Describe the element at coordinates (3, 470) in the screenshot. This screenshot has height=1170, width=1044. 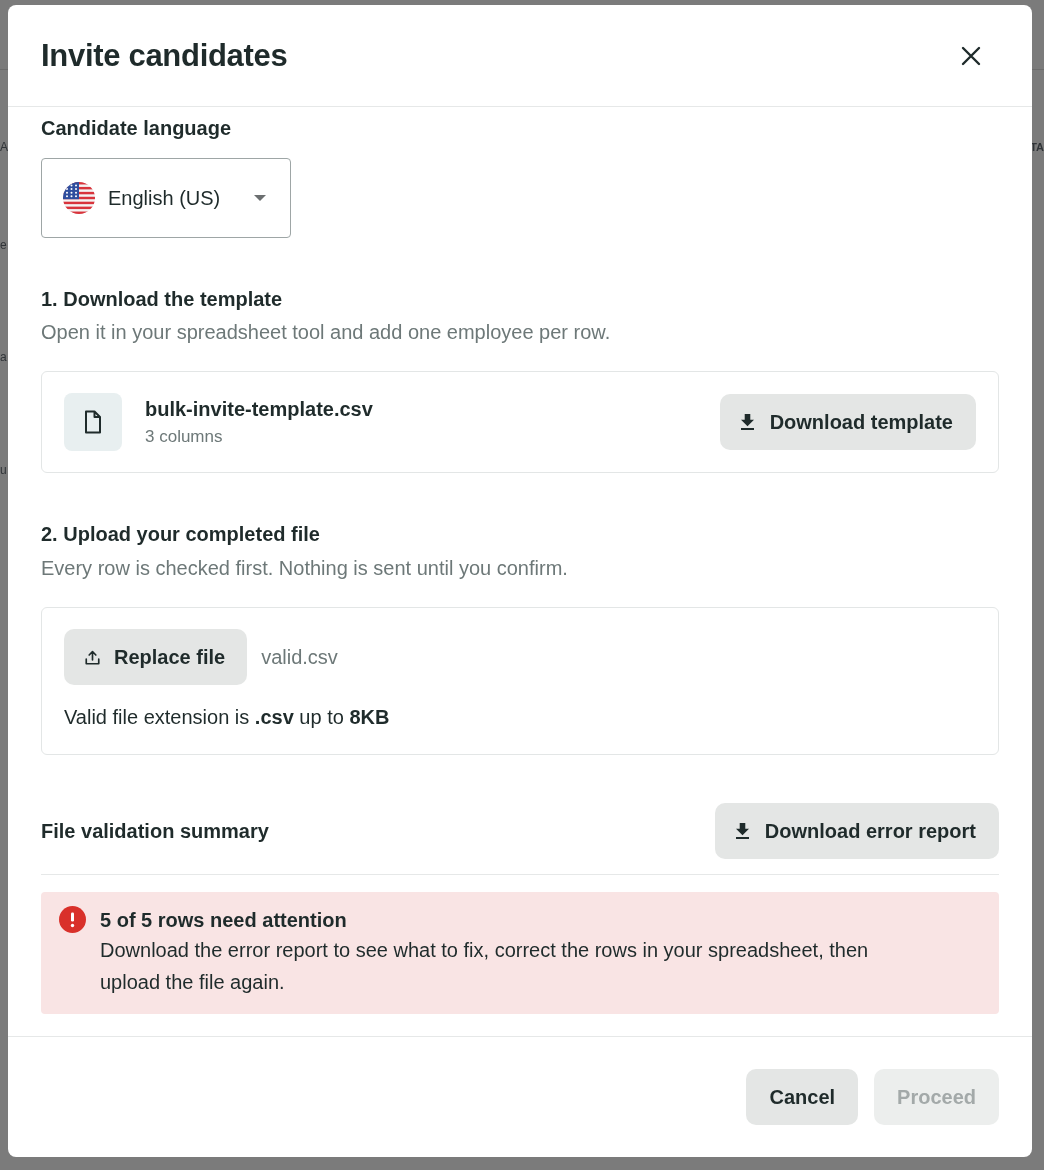
I see `background-text: u` at that location.